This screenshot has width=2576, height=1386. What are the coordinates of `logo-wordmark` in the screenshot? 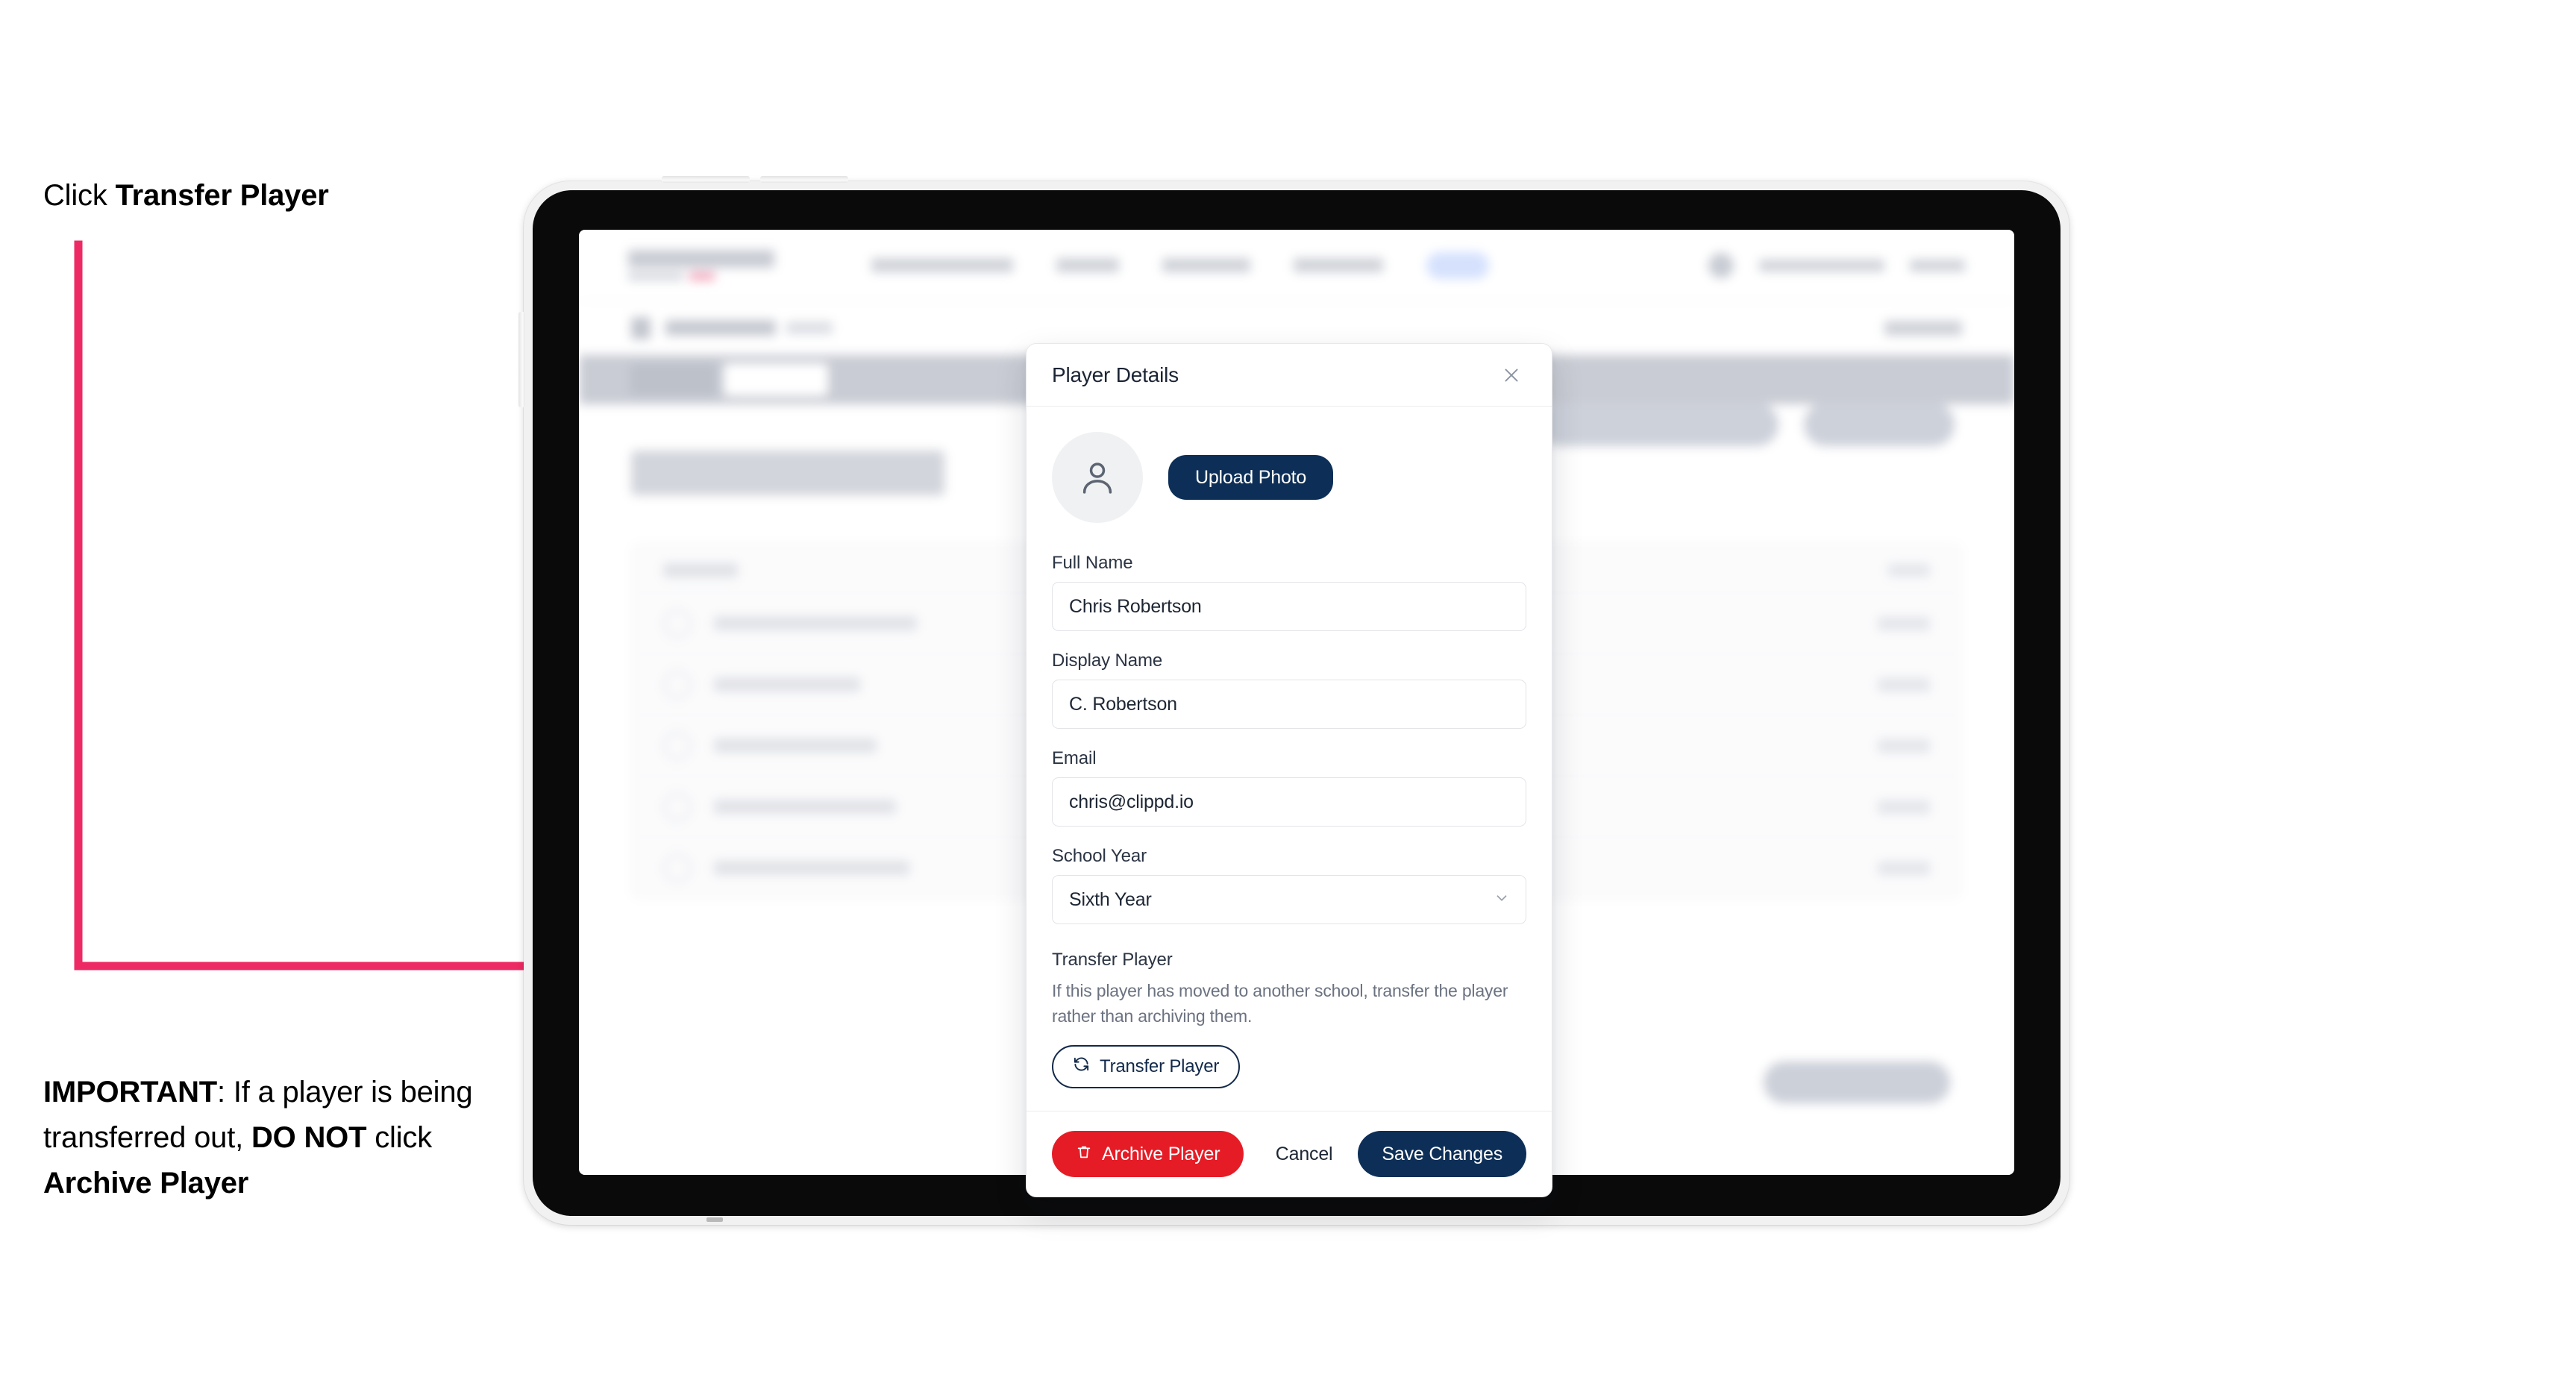 It's located at (701, 259).